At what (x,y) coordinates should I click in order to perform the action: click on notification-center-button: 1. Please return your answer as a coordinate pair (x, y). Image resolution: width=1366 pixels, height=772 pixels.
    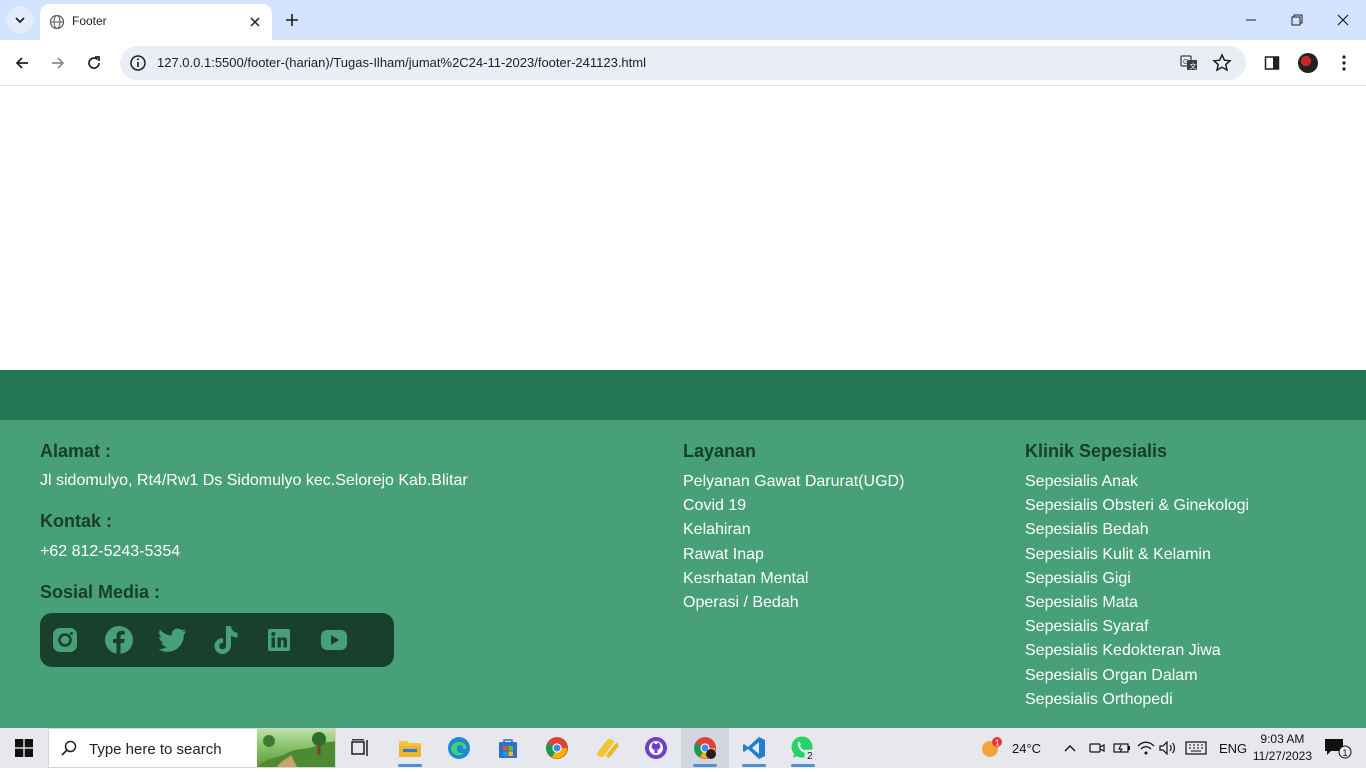
    Looking at the image, I should click on (1338, 748).